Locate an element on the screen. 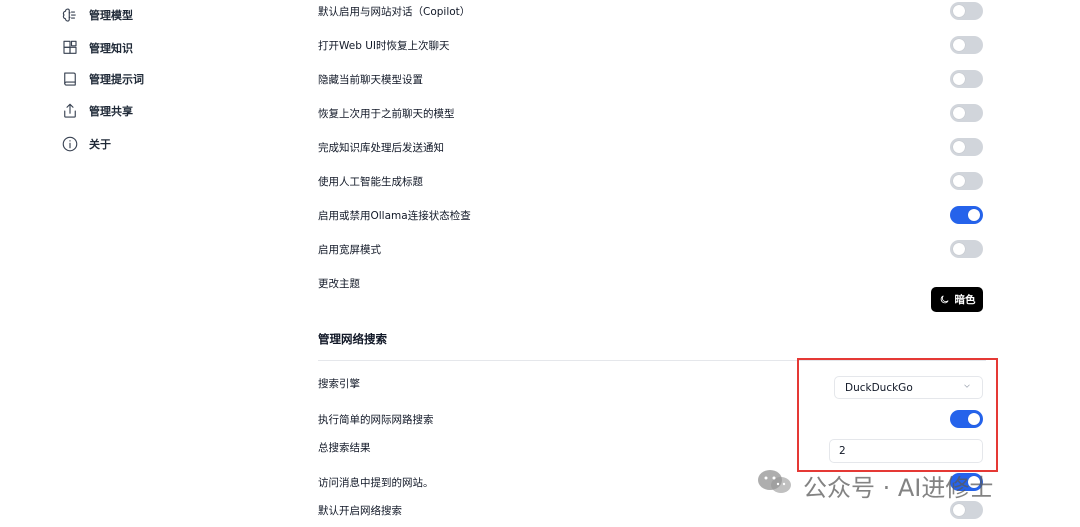 Image resolution: width=1080 pixels, height=527 pixels. ai-title-toggle is located at coordinates (966, 181).